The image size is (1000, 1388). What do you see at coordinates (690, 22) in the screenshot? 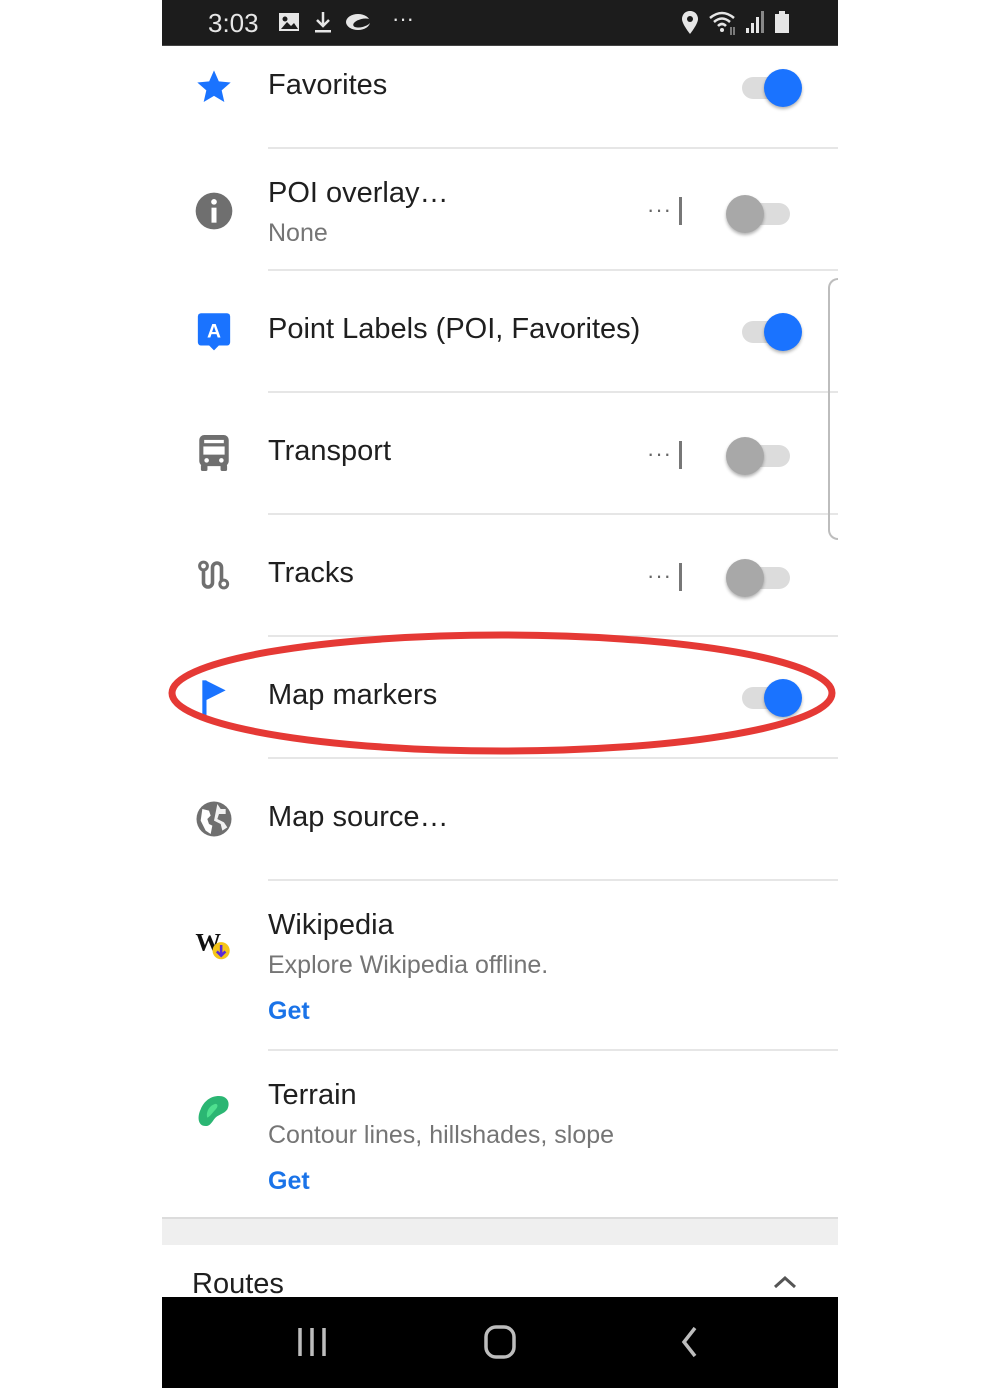
I see `location-icon` at bounding box center [690, 22].